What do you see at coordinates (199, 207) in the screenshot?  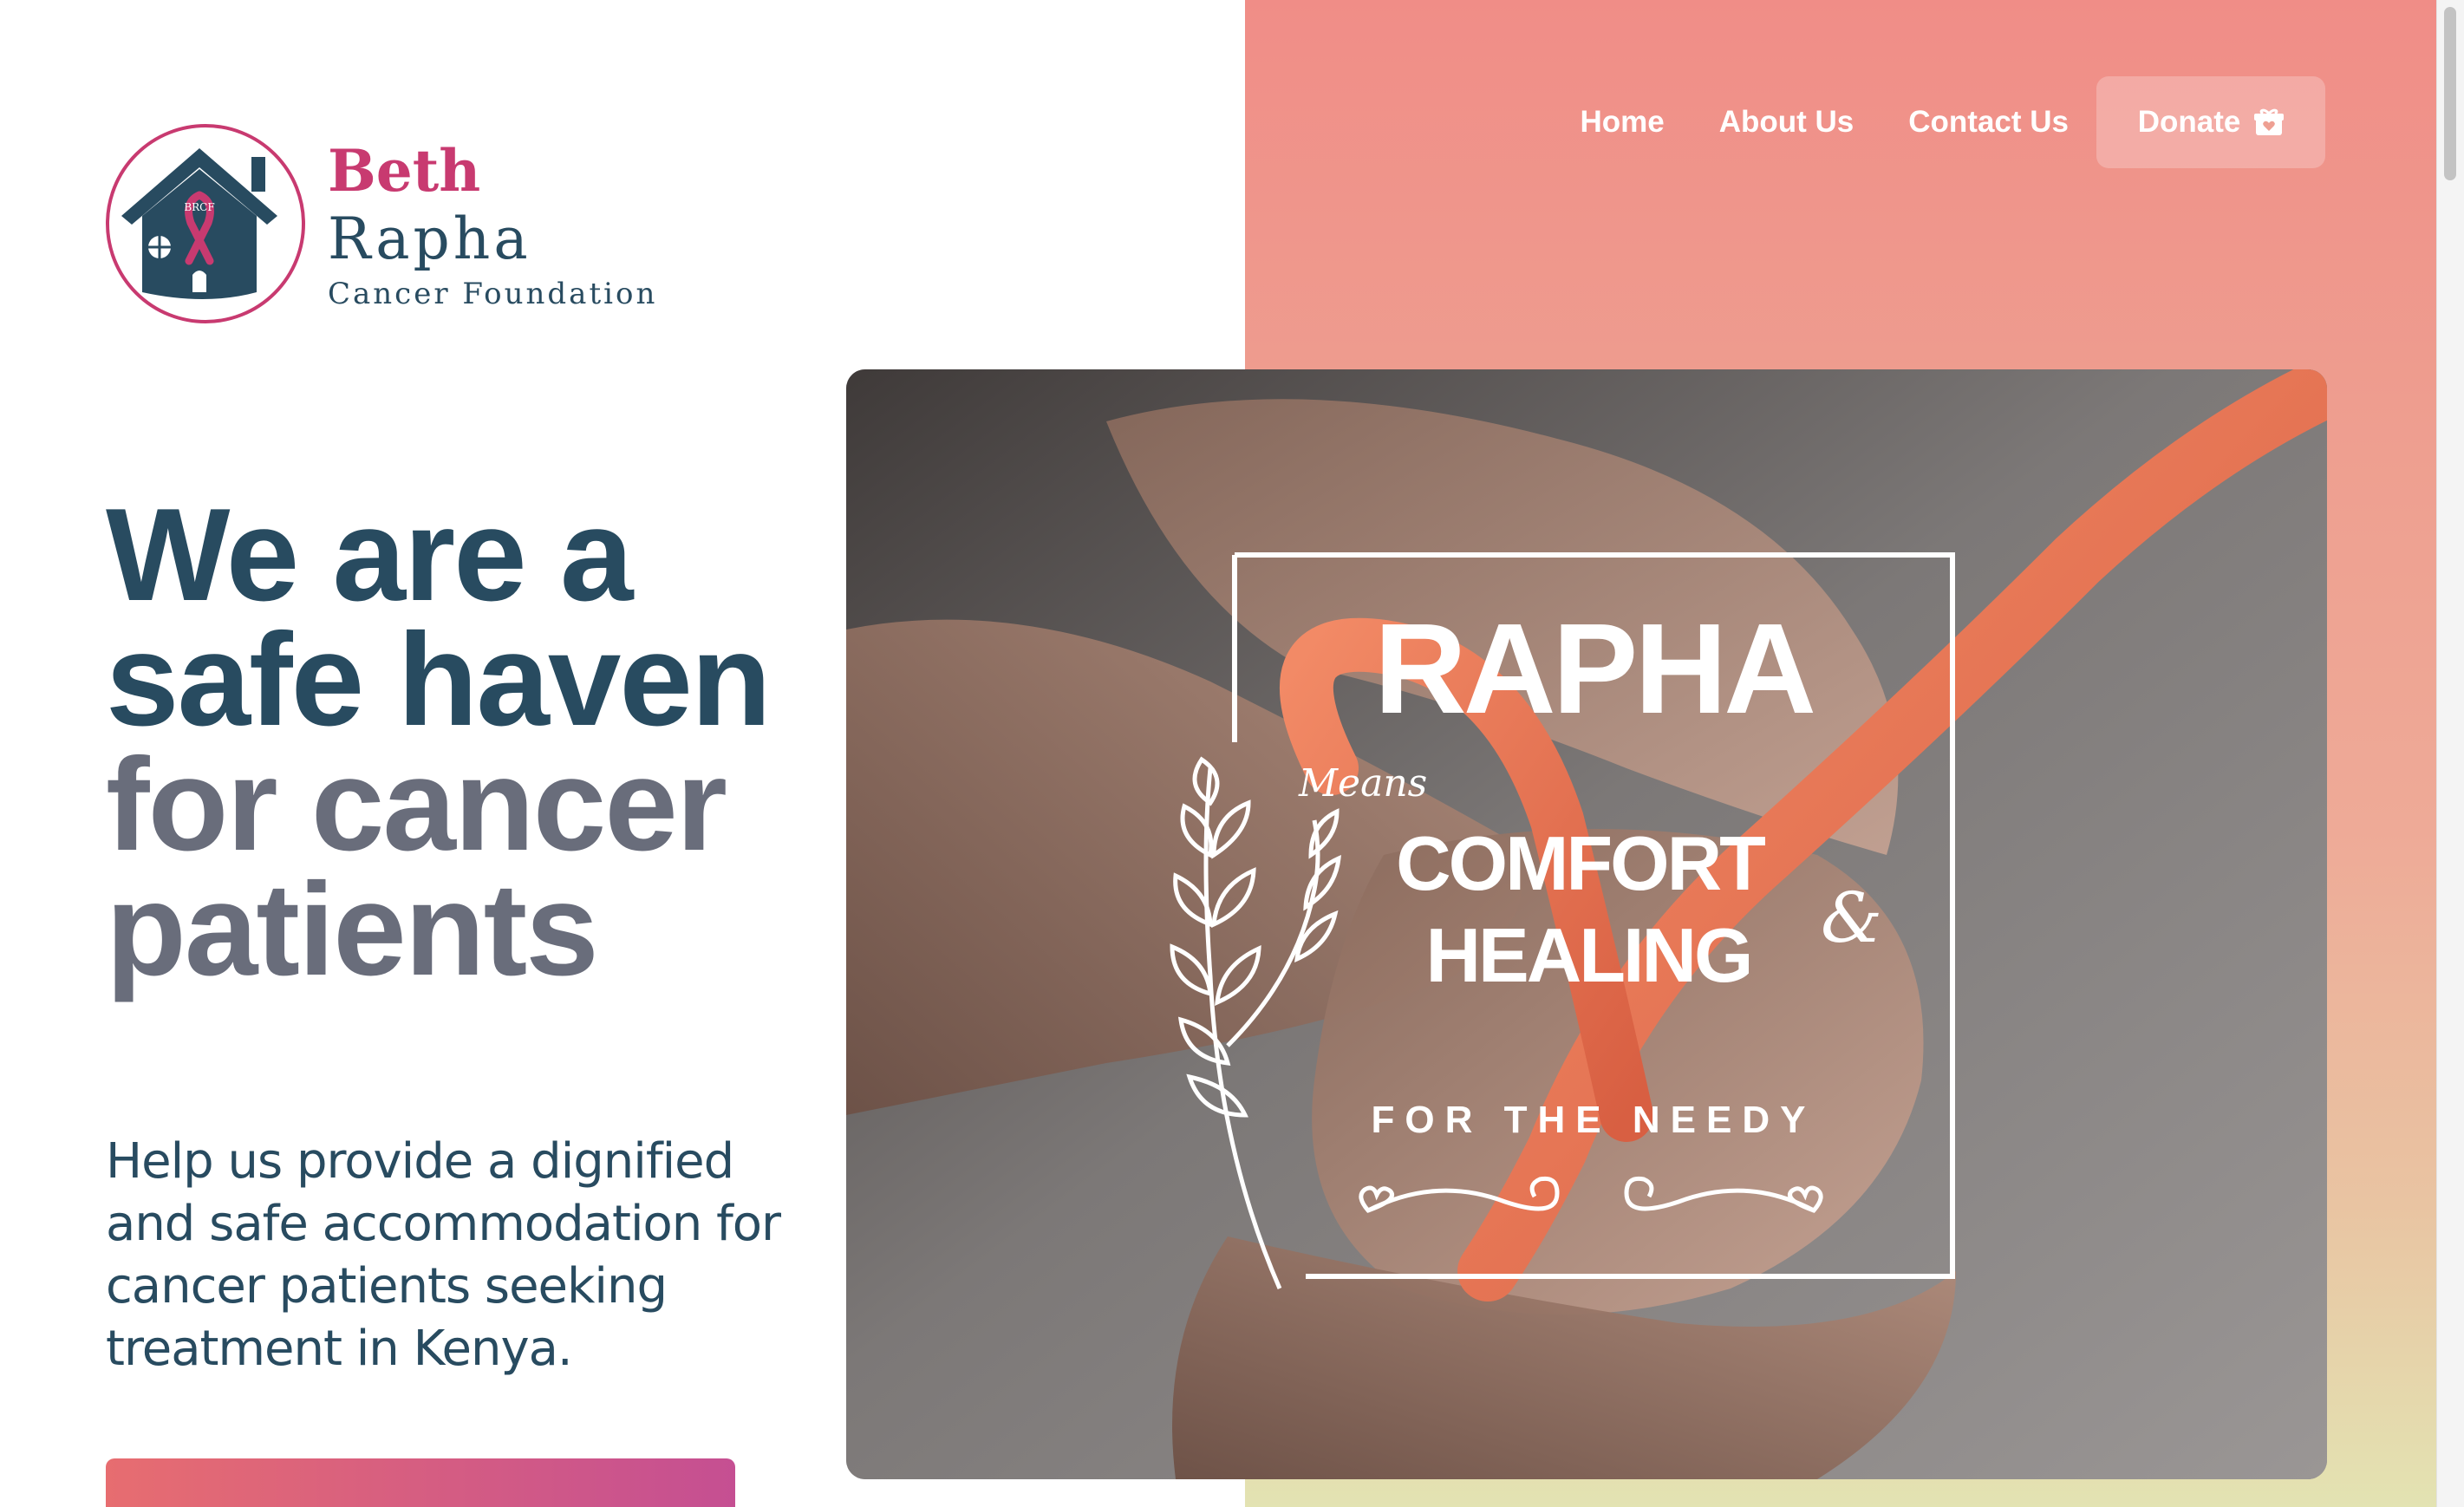 I see `logo-badge-text: BRCF` at bounding box center [199, 207].